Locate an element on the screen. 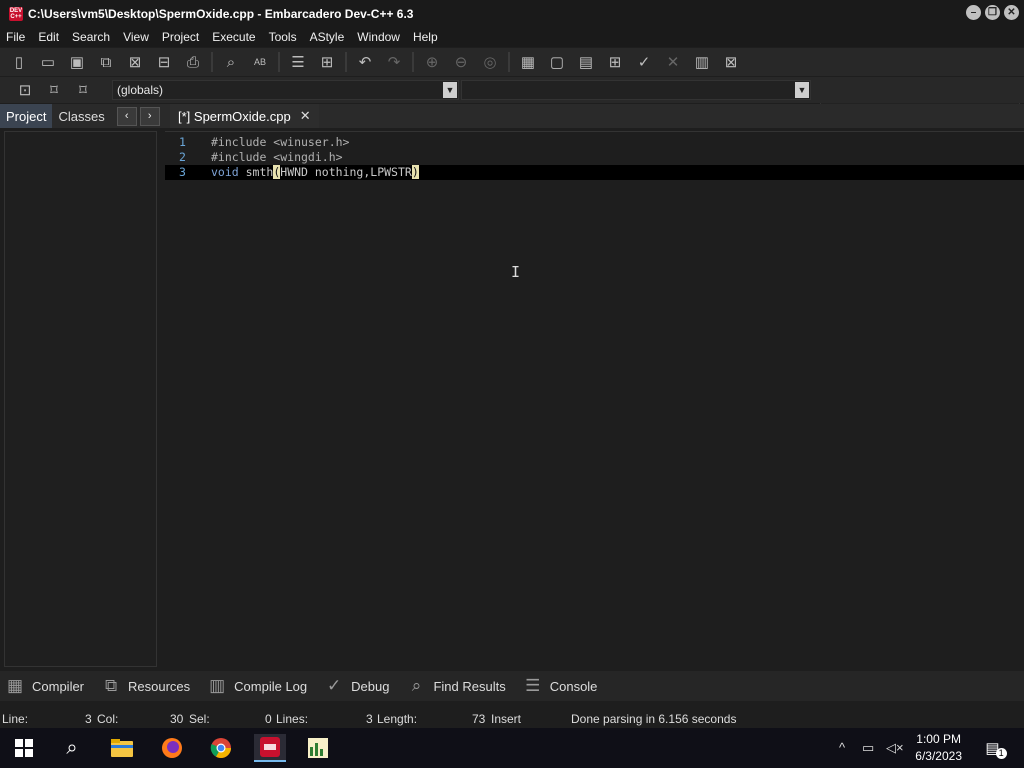 Image resolution: width=1024 pixels, height=768 pixels. code-line: 2 #include <wingdi.h> is located at coordinates (594, 157).